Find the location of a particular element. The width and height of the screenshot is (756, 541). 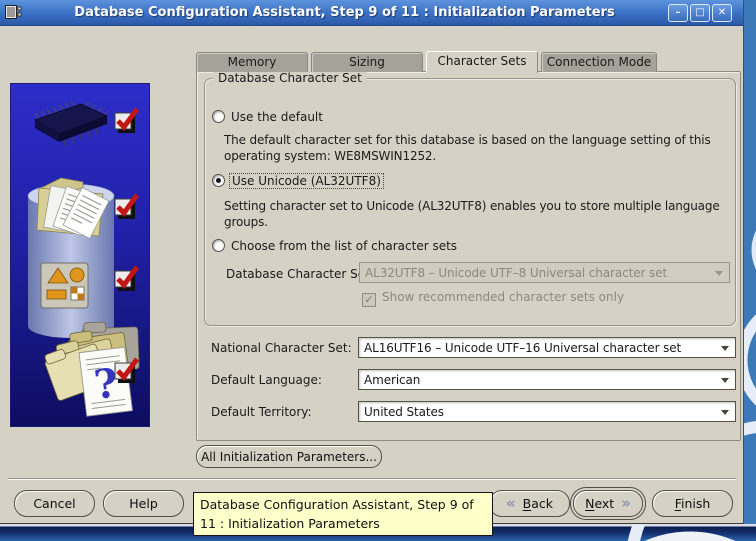

shapes-icon is located at coordinates (64, 285).